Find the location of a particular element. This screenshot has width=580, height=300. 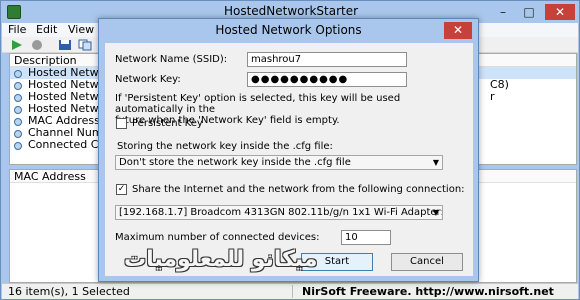

max-devices-label: Maximum number of connected devices: is located at coordinates (217, 237).